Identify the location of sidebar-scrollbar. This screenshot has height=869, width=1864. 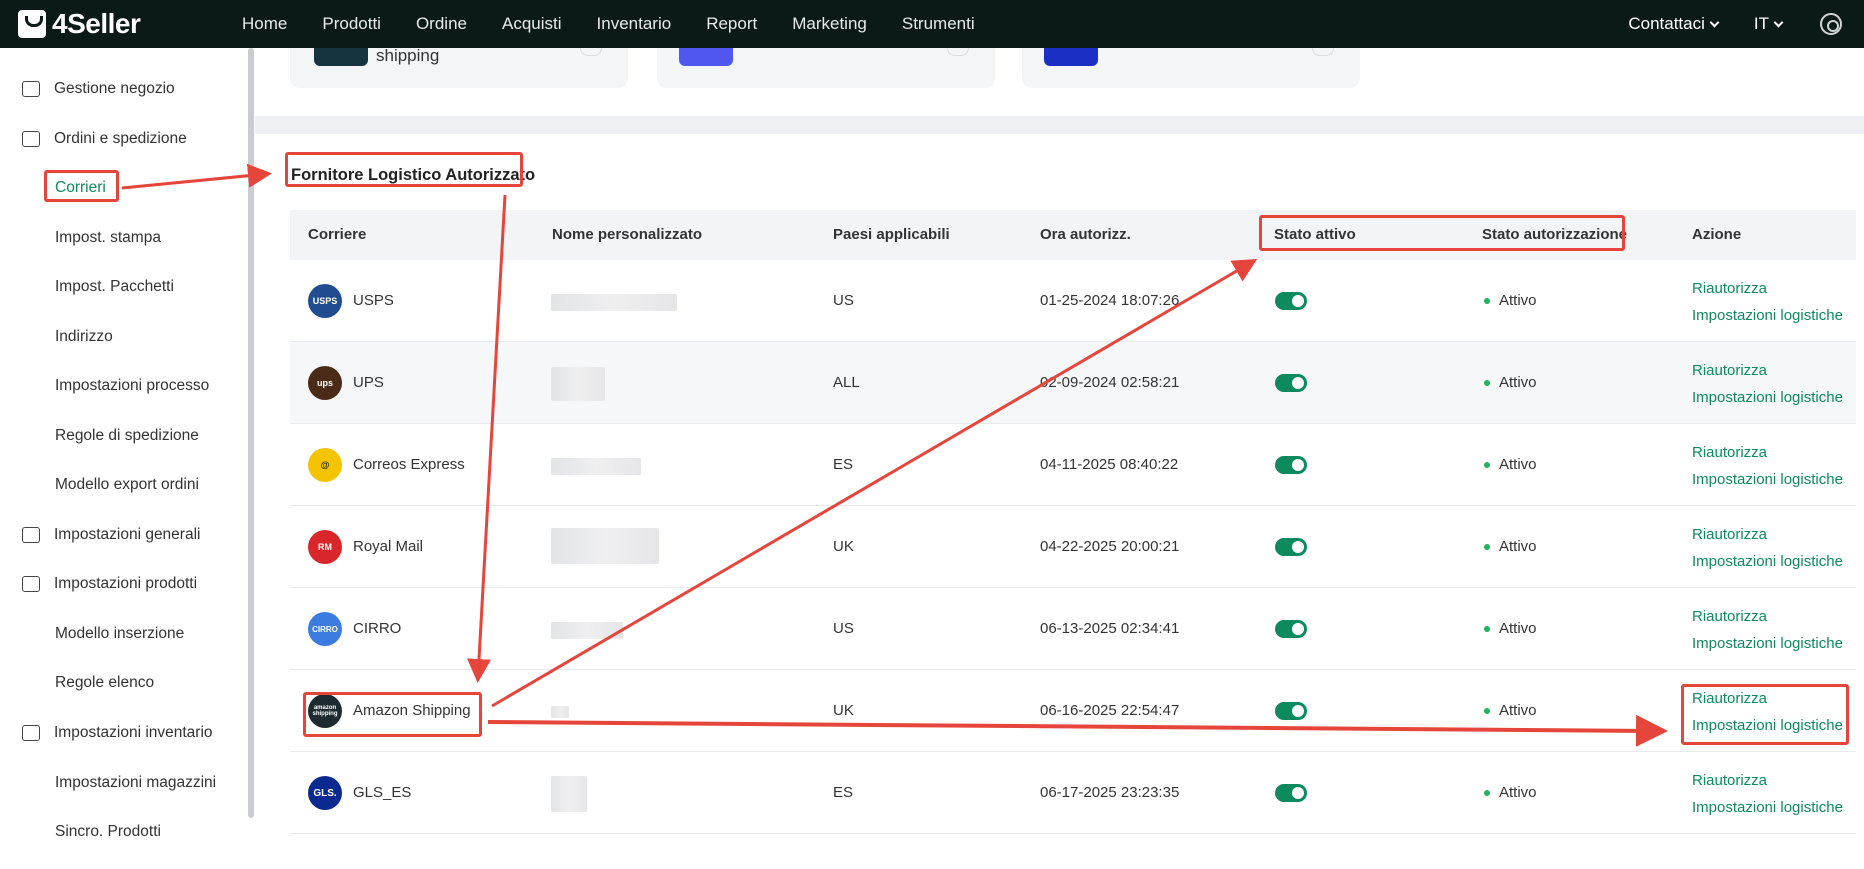
(251, 433).